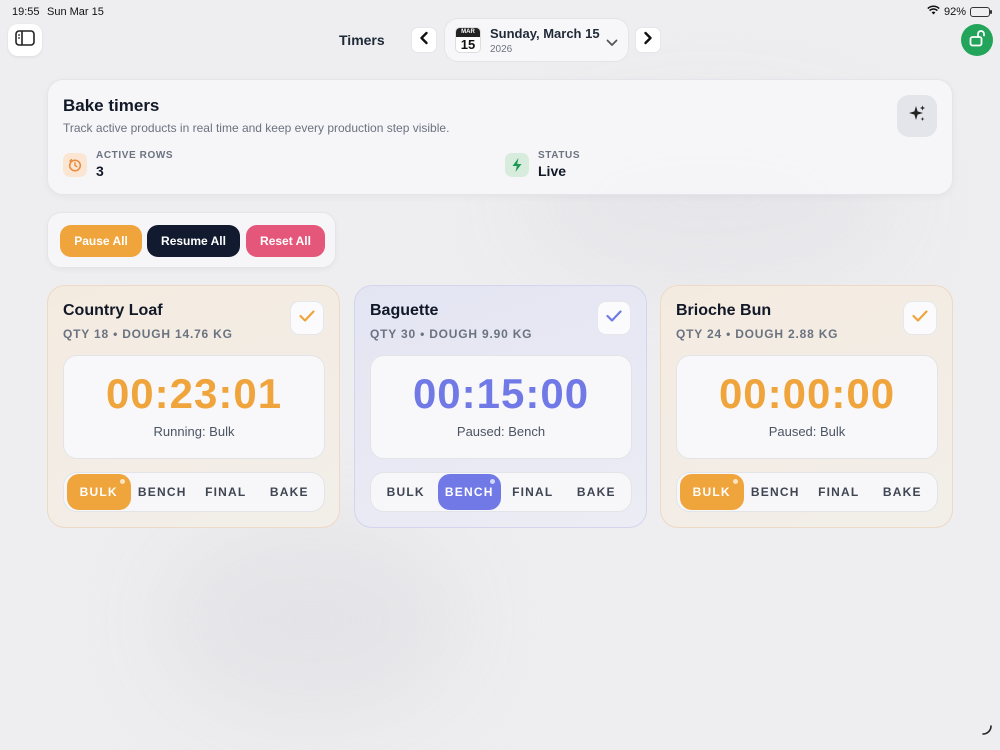 The height and width of the screenshot is (750, 1000). Describe the element at coordinates (501, 393) in the screenshot. I see `timer-value: 00:15:00` at that location.